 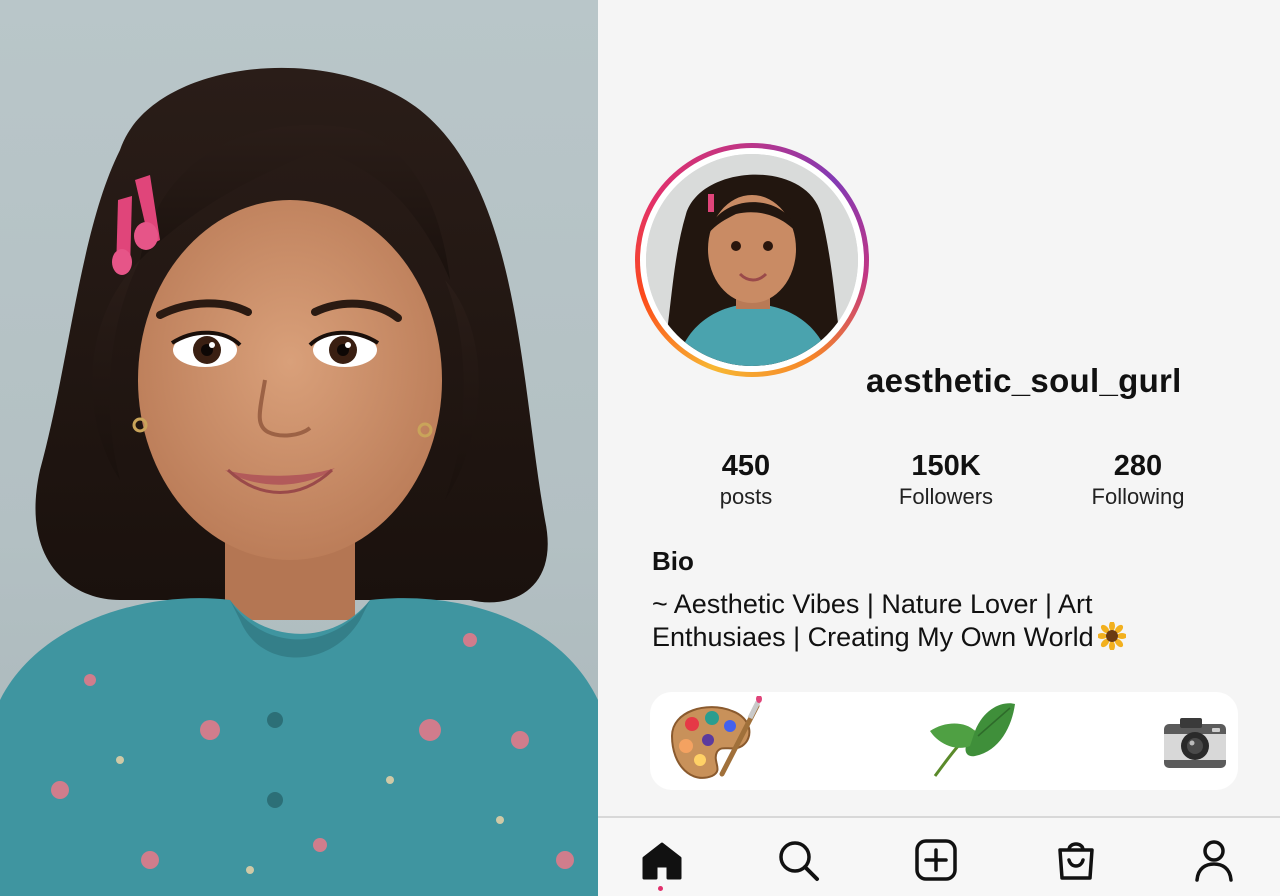 I want to click on story-highlights, so click(x=944, y=741).